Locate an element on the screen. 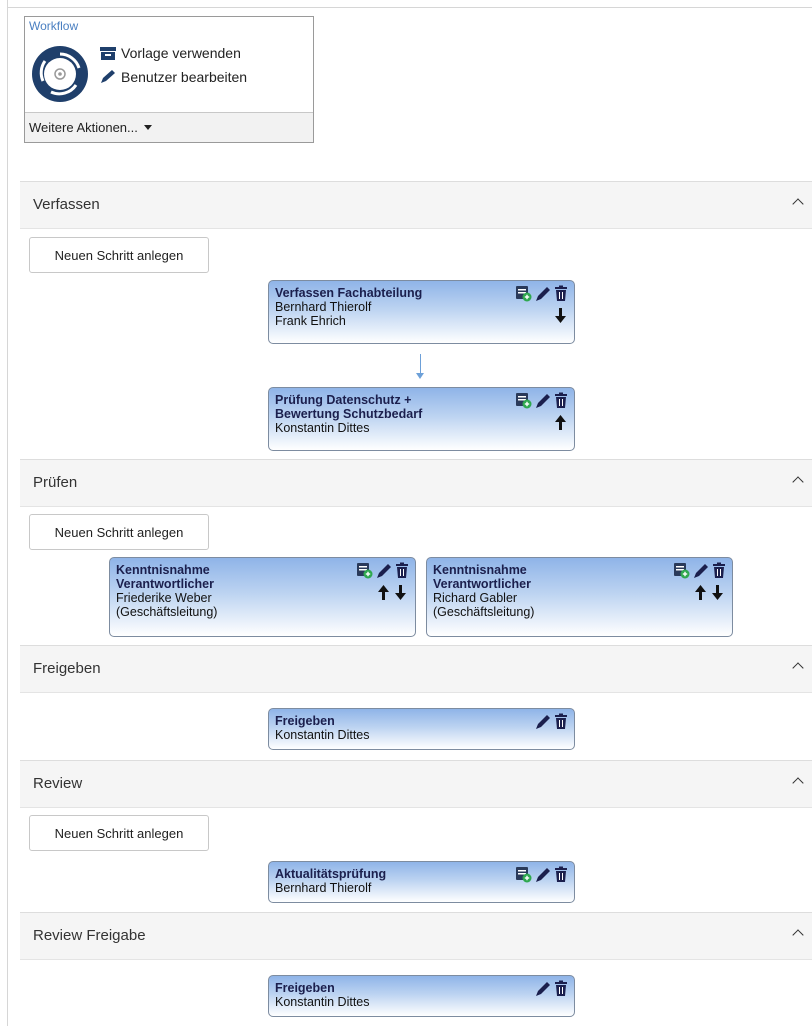 This screenshot has height=1026, width=812. workflow-title: Workflow is located at coordinates (54, 26).